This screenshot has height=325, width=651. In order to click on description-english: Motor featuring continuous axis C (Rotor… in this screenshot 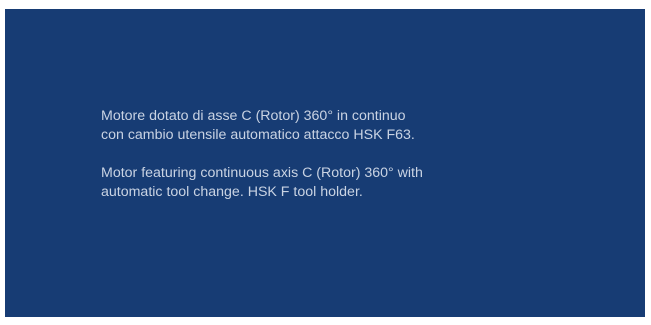, I will do `click(262, 182)`.